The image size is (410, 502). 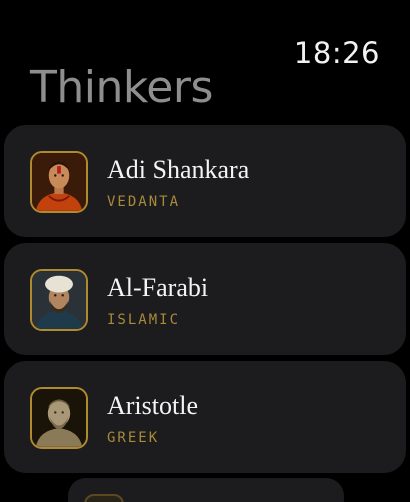 I want to click on adi-shankara-portrait-icon, so click(x=59, y=182).